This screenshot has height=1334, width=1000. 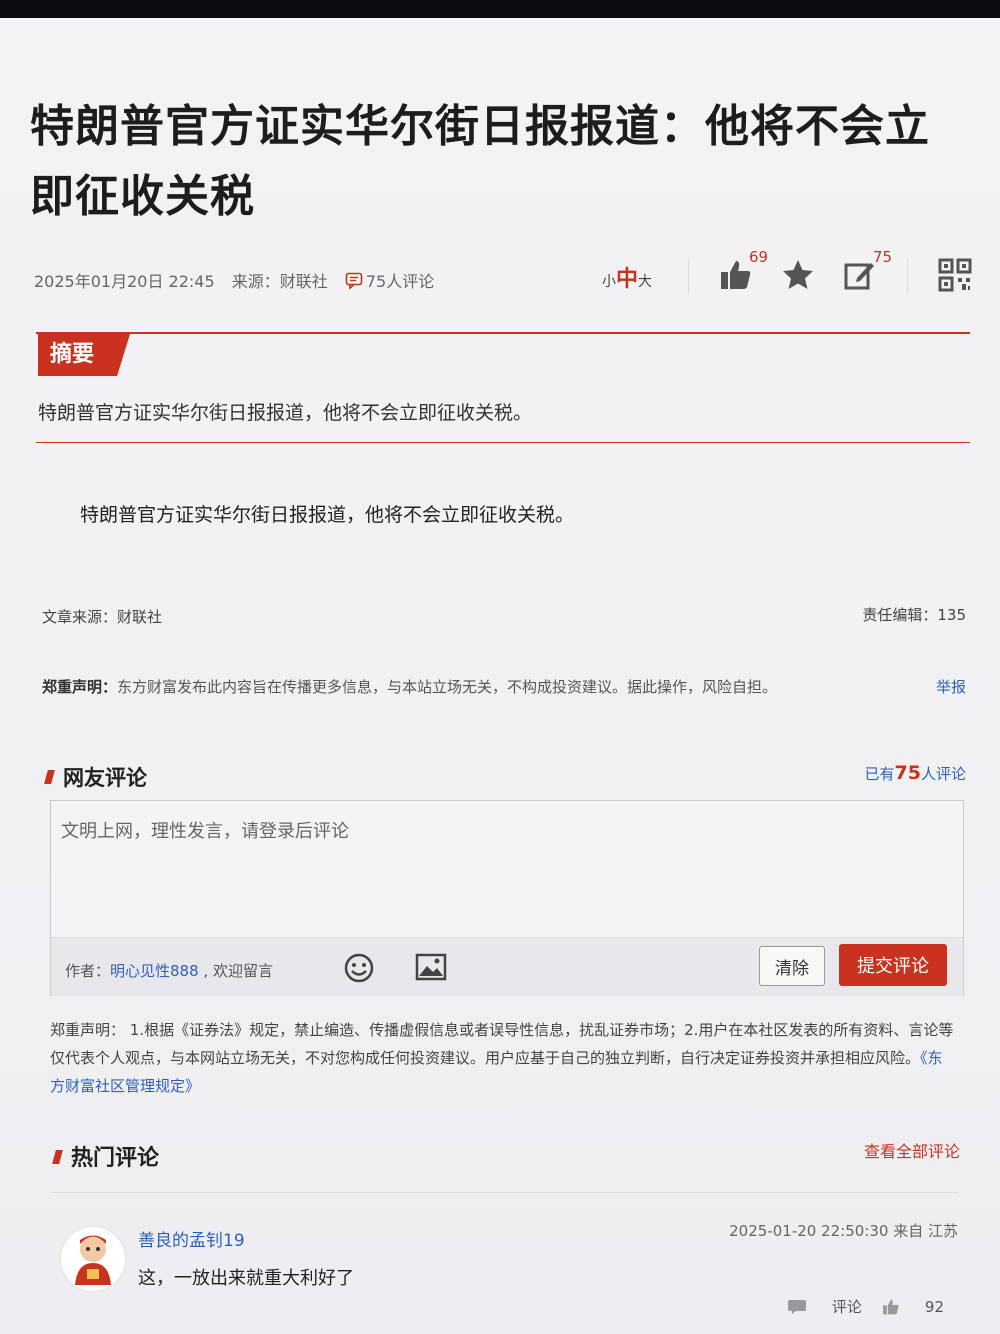 I want to click on smiley-icon, so click(x=359, y=968).